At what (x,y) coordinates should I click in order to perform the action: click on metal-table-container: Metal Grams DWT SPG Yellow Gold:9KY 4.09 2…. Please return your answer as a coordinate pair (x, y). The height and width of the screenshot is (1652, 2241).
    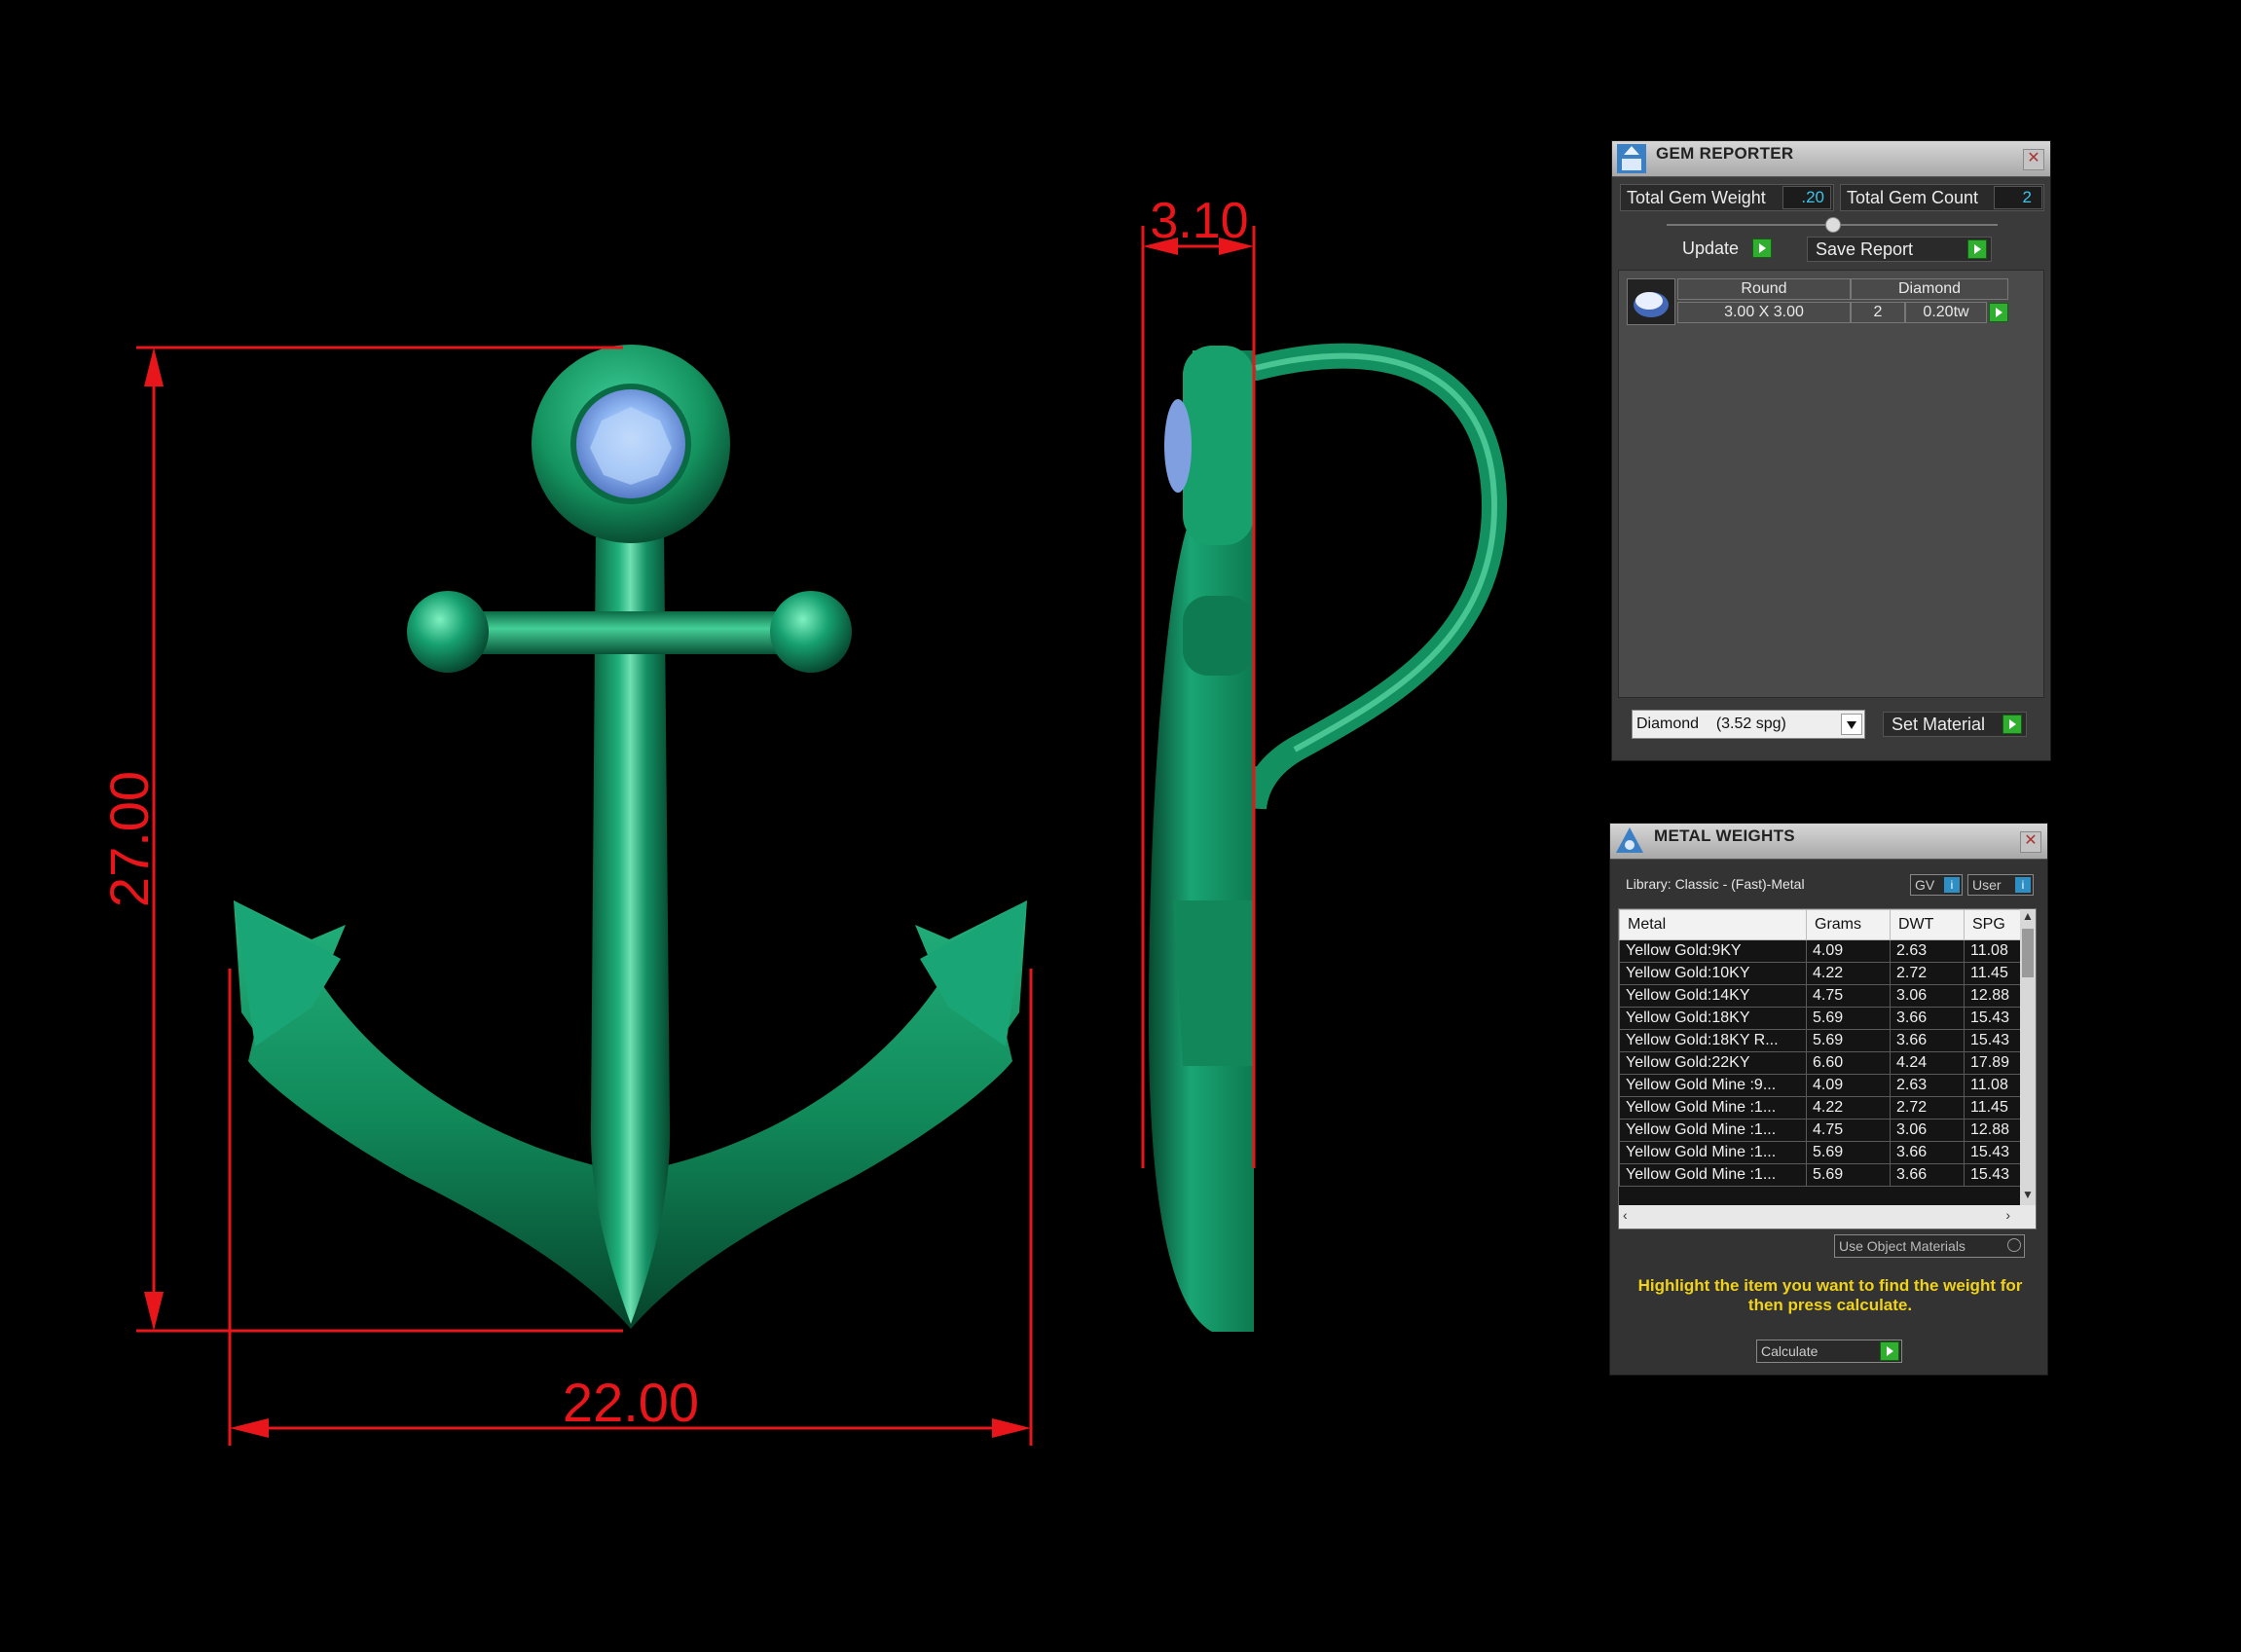
    Looking at the image, I should click on (1827, 1069).